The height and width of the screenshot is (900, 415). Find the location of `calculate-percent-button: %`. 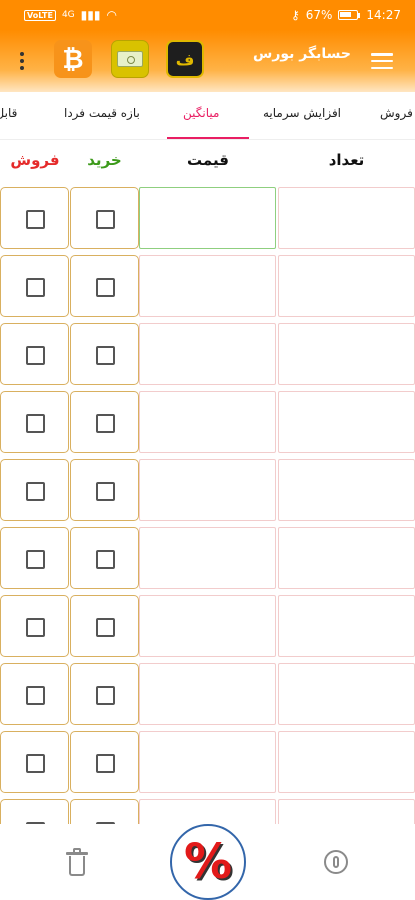

calculate-percent-button: % is located at coordinates (208, 862).